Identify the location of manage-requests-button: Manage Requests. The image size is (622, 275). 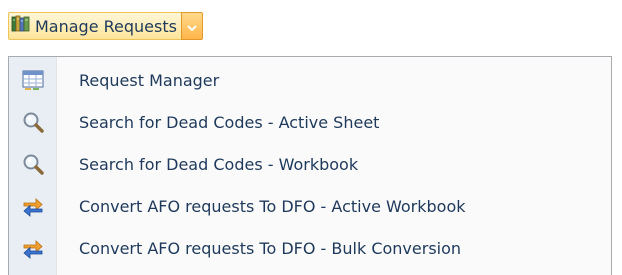
(94, 26).